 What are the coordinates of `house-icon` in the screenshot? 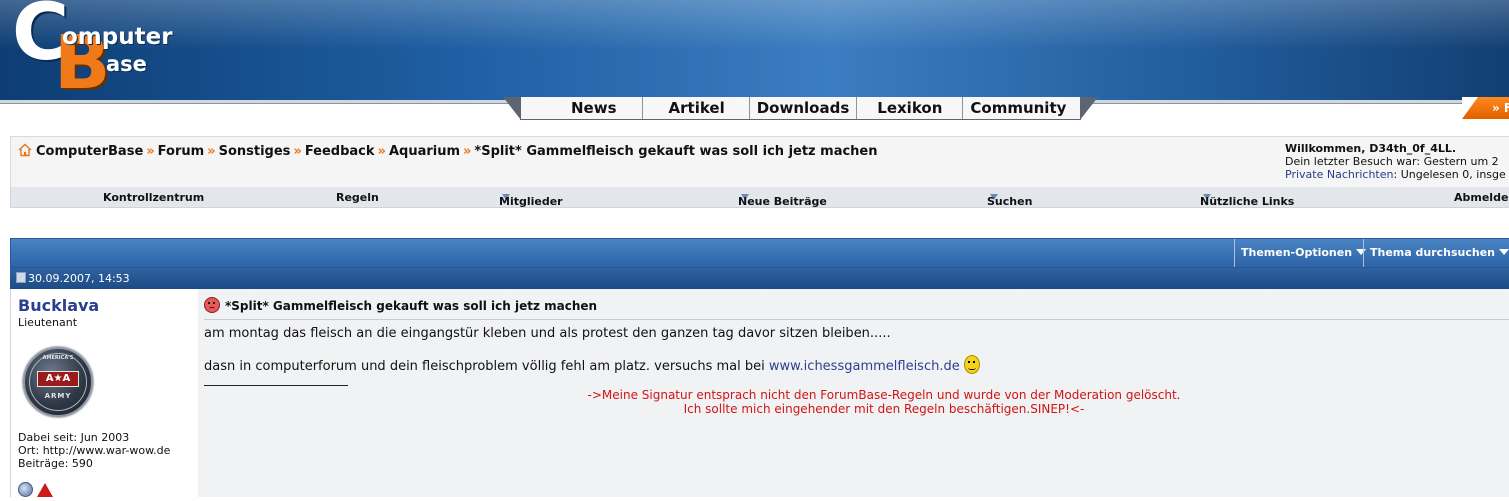 It's located at (25, 150).